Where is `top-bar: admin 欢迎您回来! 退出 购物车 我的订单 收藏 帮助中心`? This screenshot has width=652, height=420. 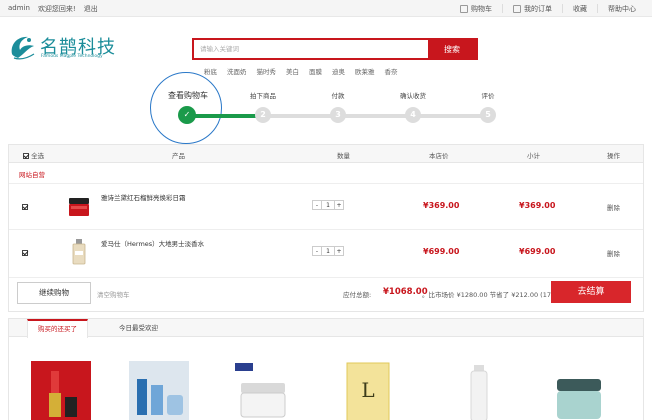 top-bar: admin 欢迎您回来! 退出 购物车 我的订单 收藏 帮助中心 is located at coordinates (326, 8).